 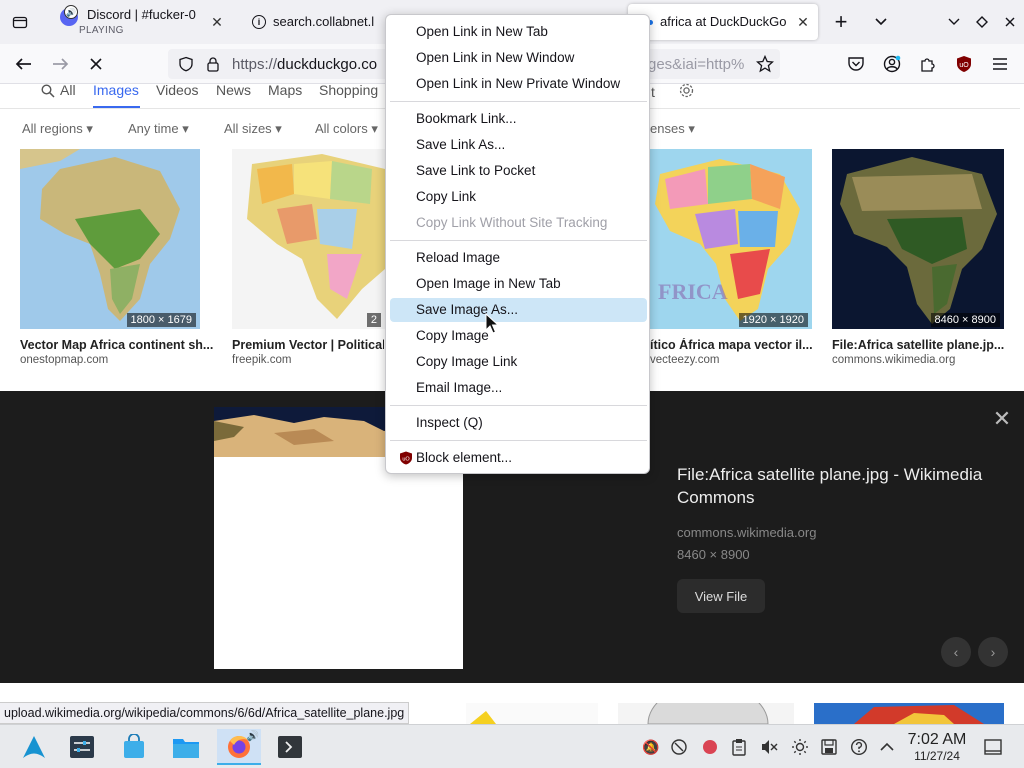 I want to click on result-title-2: Premium Vector | Political, so click(x=308, y=345).